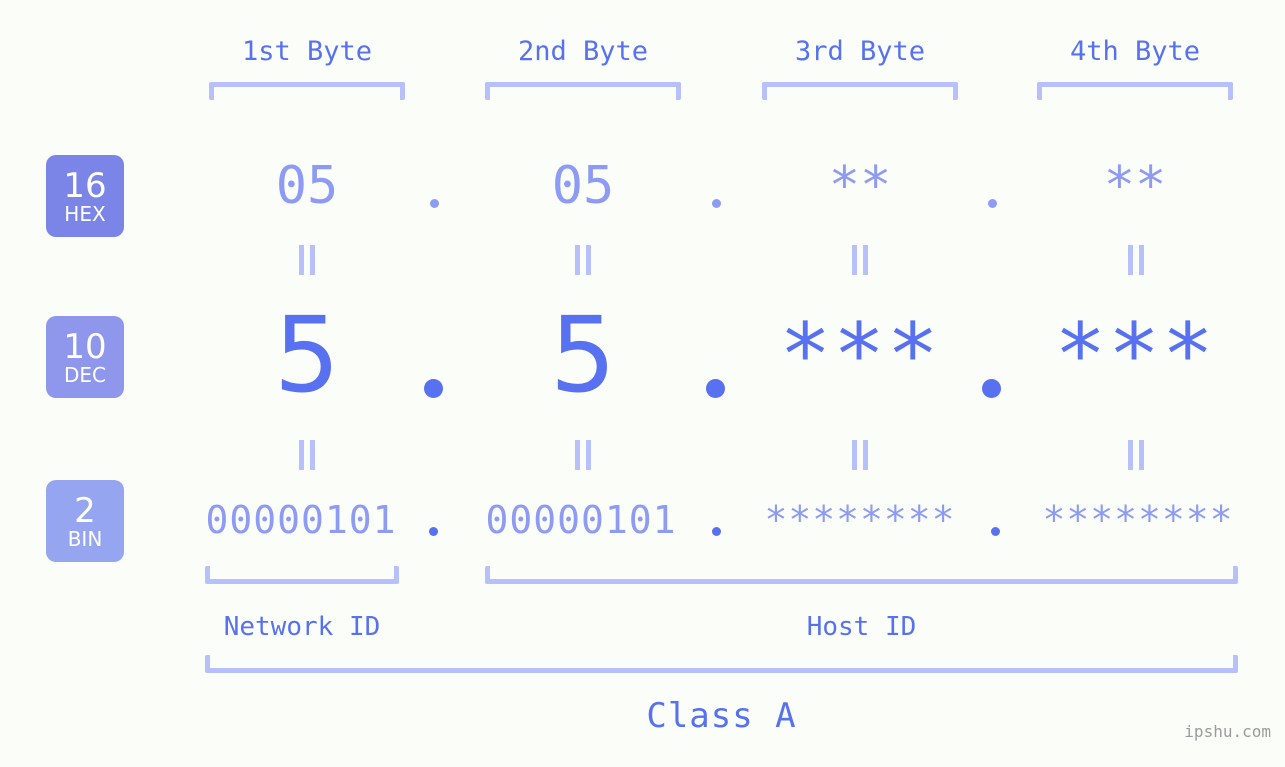  I want to click on byte-header-2: 2nd Byte, so click(583, 51).